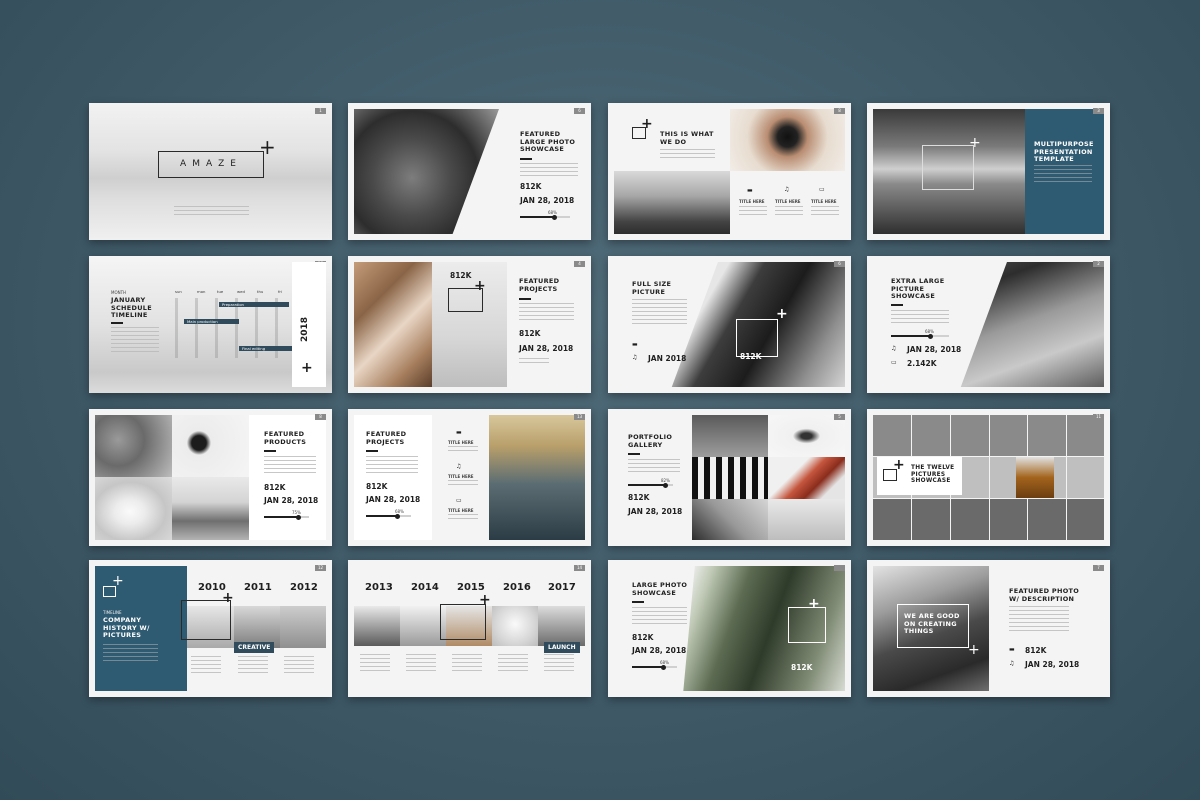 This screenshot has width=1200, height=800. Describe the element at coordinates (806, 478) in the screenshot. I see `gallery-photo-red-shape` at that location.